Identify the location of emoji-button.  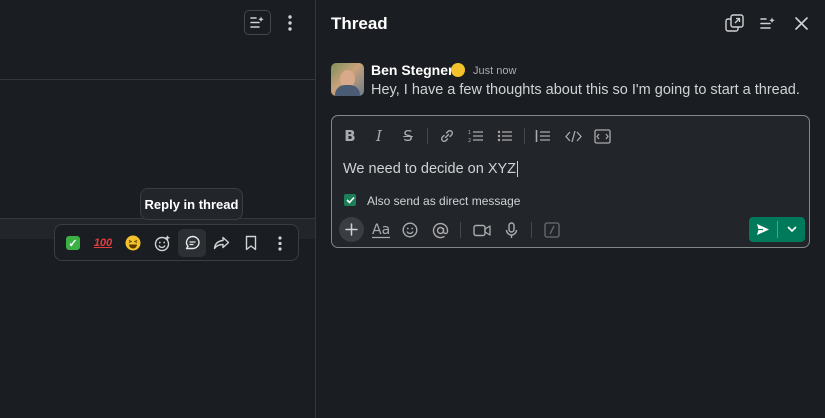
(410, 230).